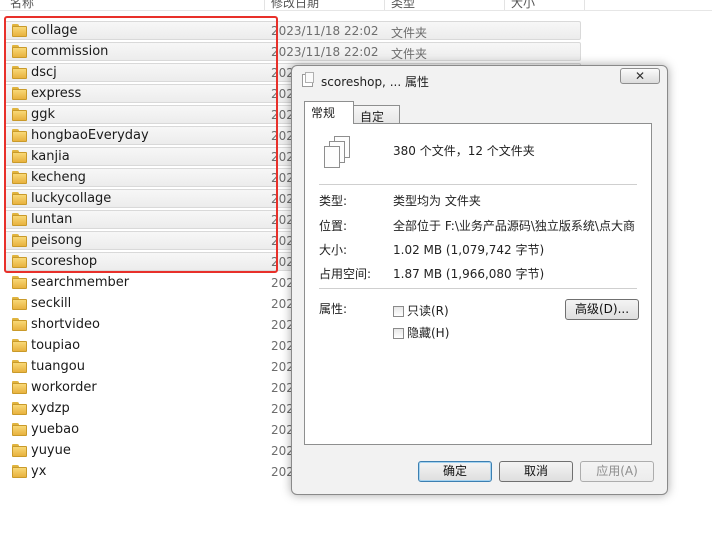 This screenshot has width=712, height=536. I want to click on readonly-option: 只读(R), so click(421, 310).